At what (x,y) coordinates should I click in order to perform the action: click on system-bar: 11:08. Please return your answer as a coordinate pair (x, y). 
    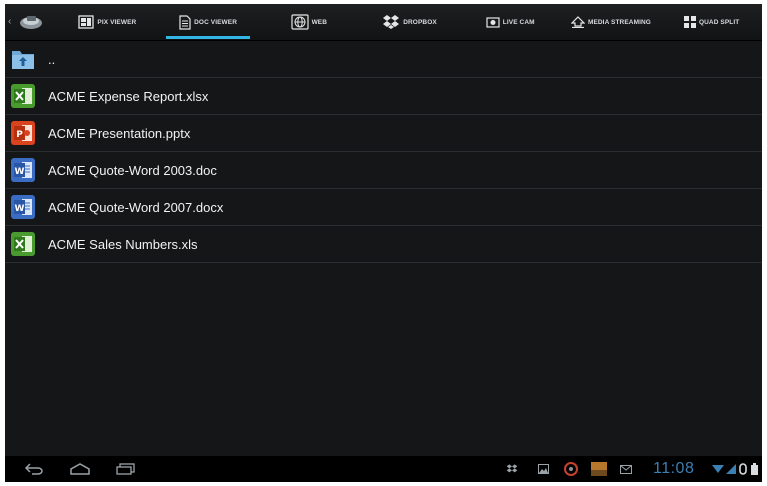
    Looking at the image, I should click on (383, 469).